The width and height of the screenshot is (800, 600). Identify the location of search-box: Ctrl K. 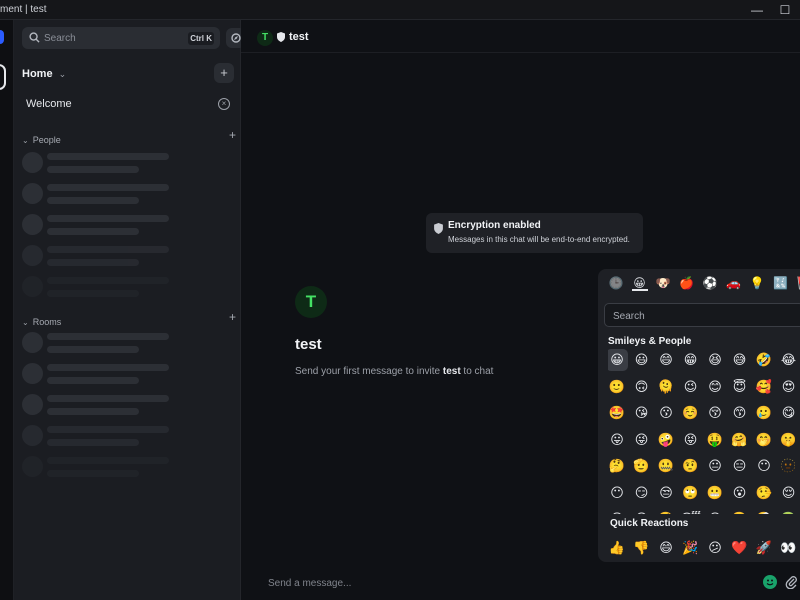
(121, 38).